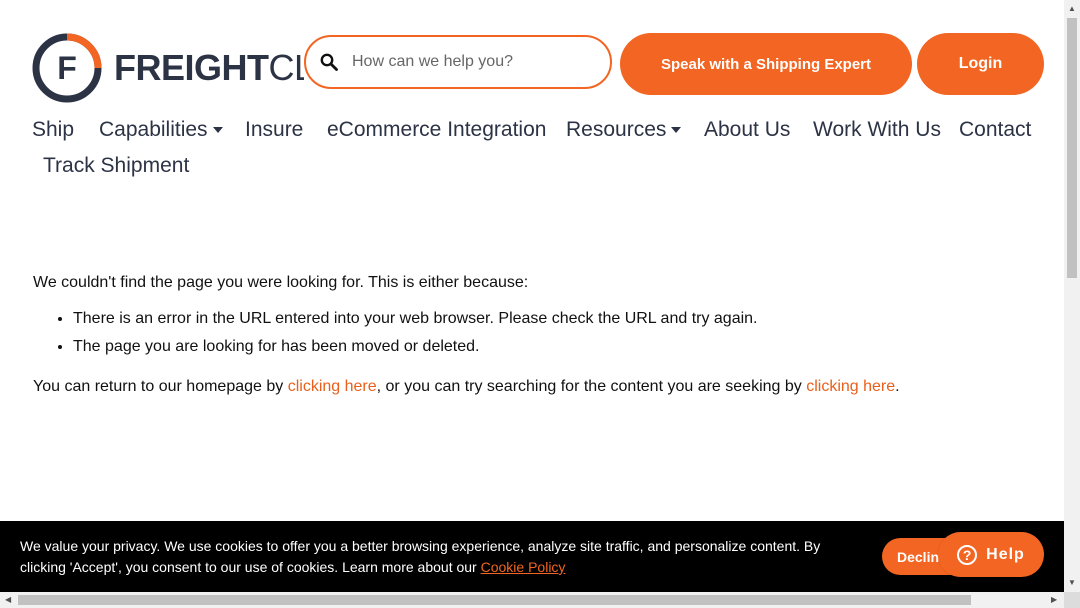  I want to click on return-text-prefix: You can return to our homepage by, so click(160, 386).